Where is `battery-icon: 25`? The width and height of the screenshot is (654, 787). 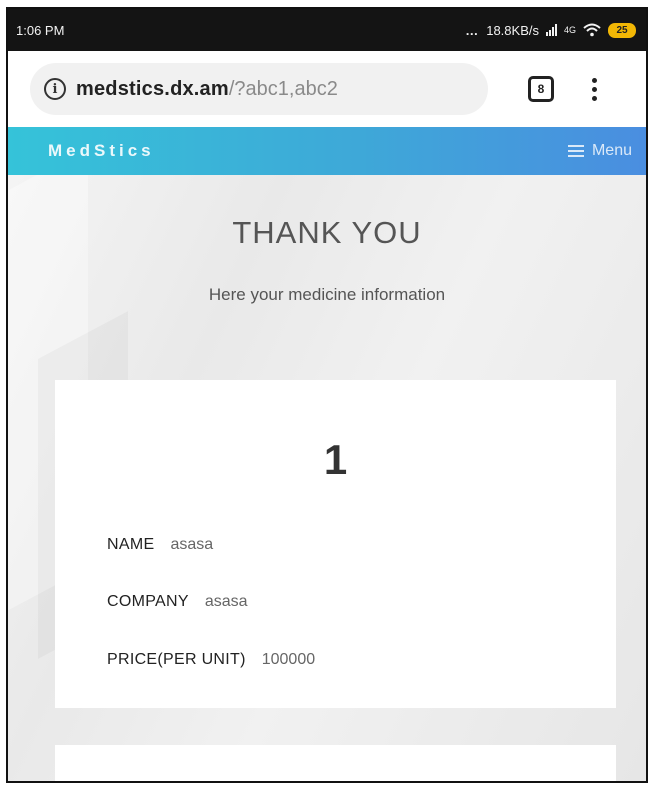
battery-icon: 25 is located at coordinates (622, 30).